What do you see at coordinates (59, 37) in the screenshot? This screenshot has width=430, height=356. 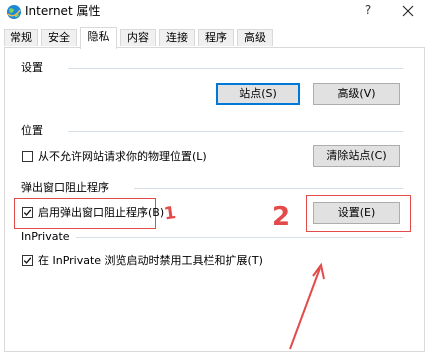 I see `tab-security: 安全` at bounding box center [59, 37].